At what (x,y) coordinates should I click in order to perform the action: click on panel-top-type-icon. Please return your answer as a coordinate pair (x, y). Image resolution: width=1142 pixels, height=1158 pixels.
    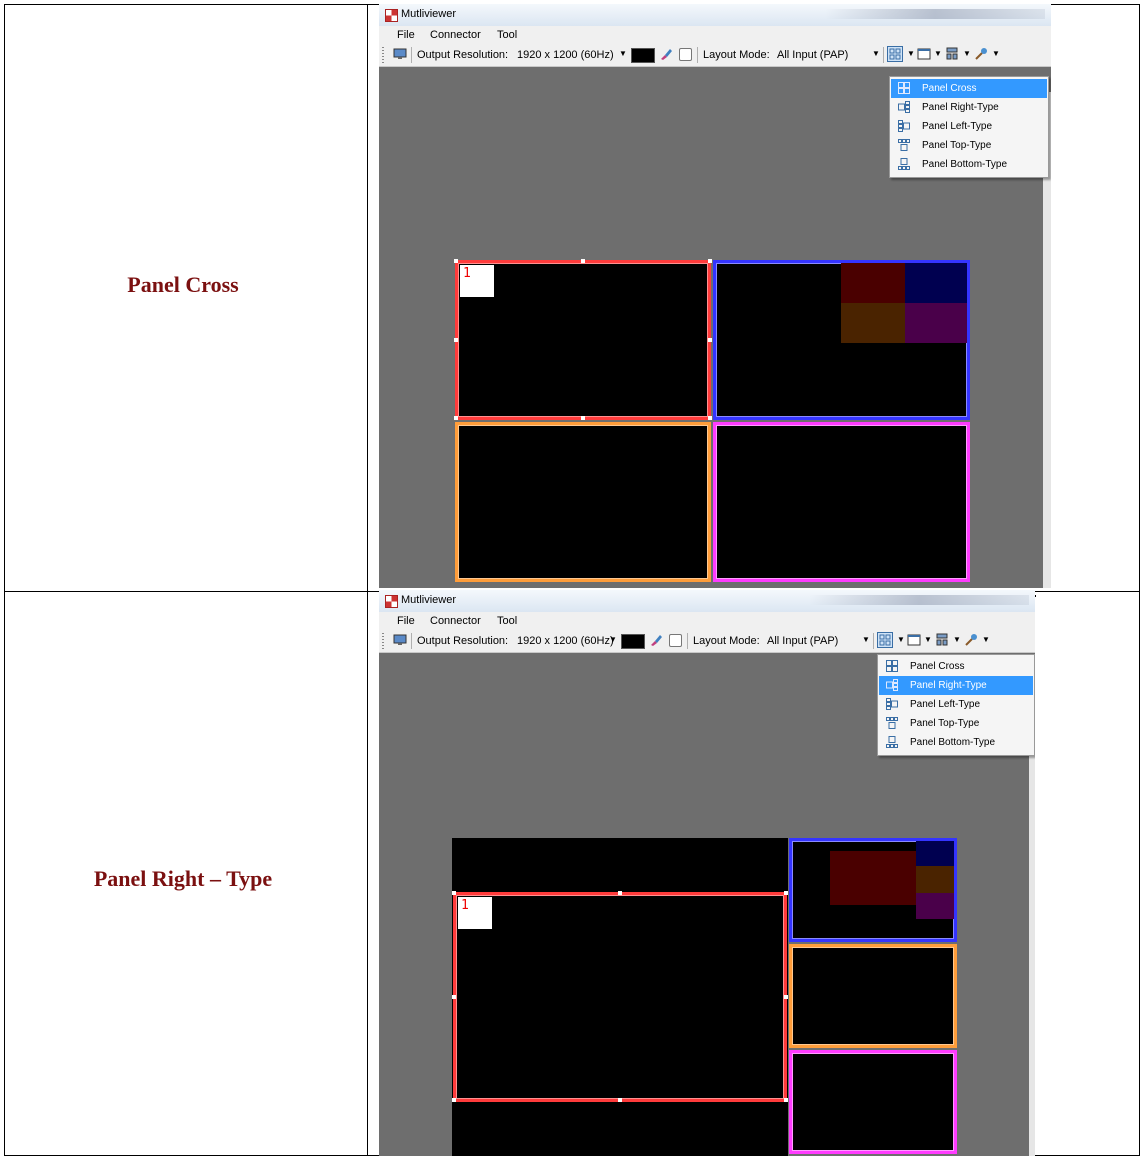
    Looking at the image, I should click on (892, 723).